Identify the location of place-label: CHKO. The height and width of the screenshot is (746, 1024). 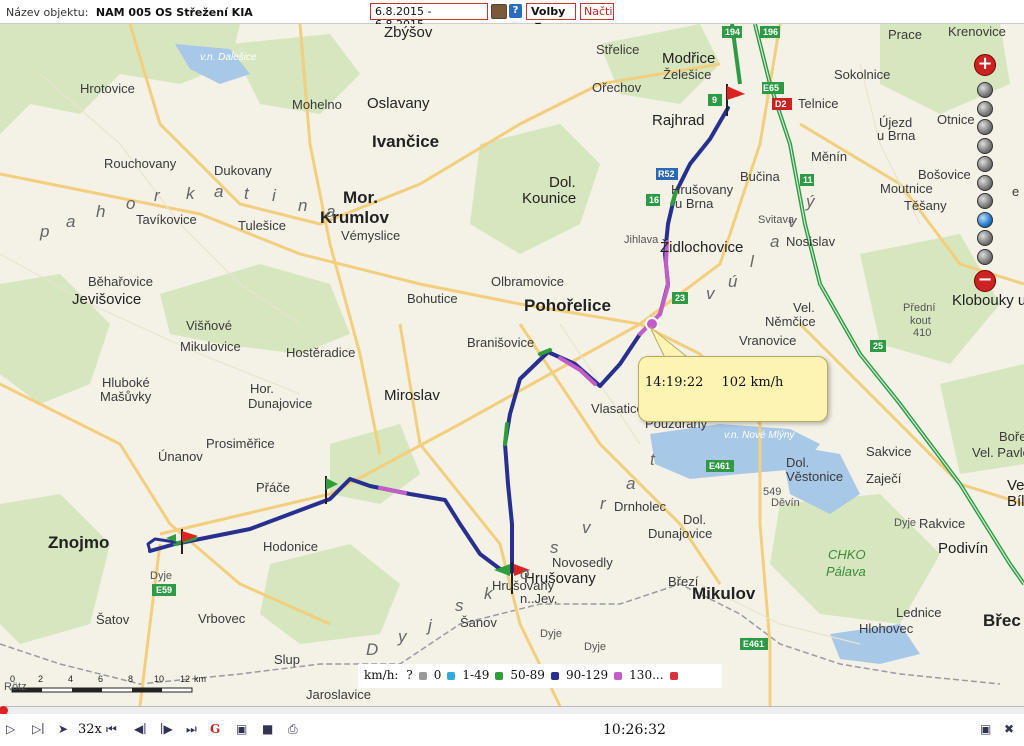
(847, 554).